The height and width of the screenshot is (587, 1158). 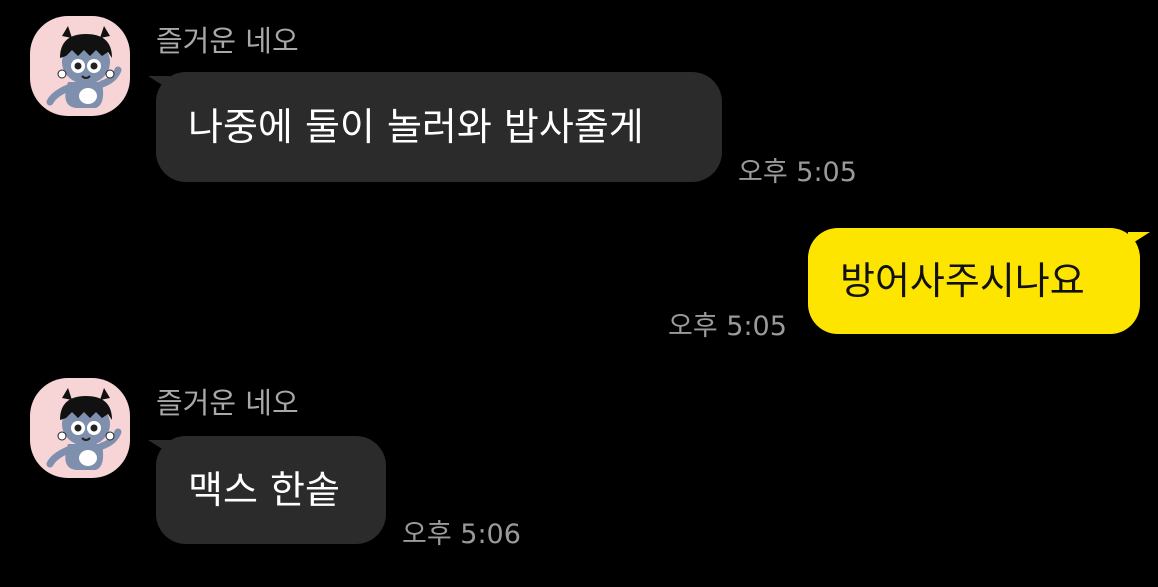 What do you see at coordinates (461, 534) in the screenshot?
I see `message-timestamp: 오후 5:06` at bounding box center [461, 534].